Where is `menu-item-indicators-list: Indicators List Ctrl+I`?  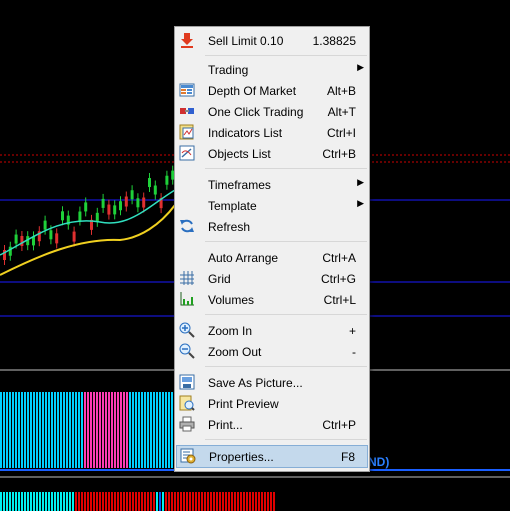
menu-item-indicators-list: Indicators List Ctrl+I is located at coordinates (272, 132).